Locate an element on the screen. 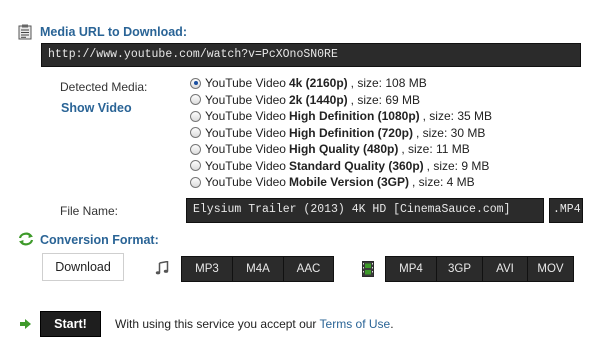 The height and width of the screenshot is (360, 600). option-quality: High Quality (480p) is located at coordinates (343, 149).